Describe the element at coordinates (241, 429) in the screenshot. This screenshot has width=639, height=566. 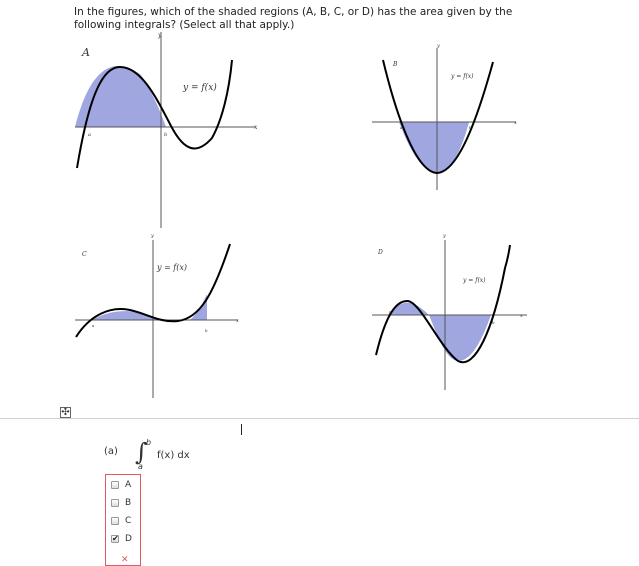
I see `text-cursor` at that location.